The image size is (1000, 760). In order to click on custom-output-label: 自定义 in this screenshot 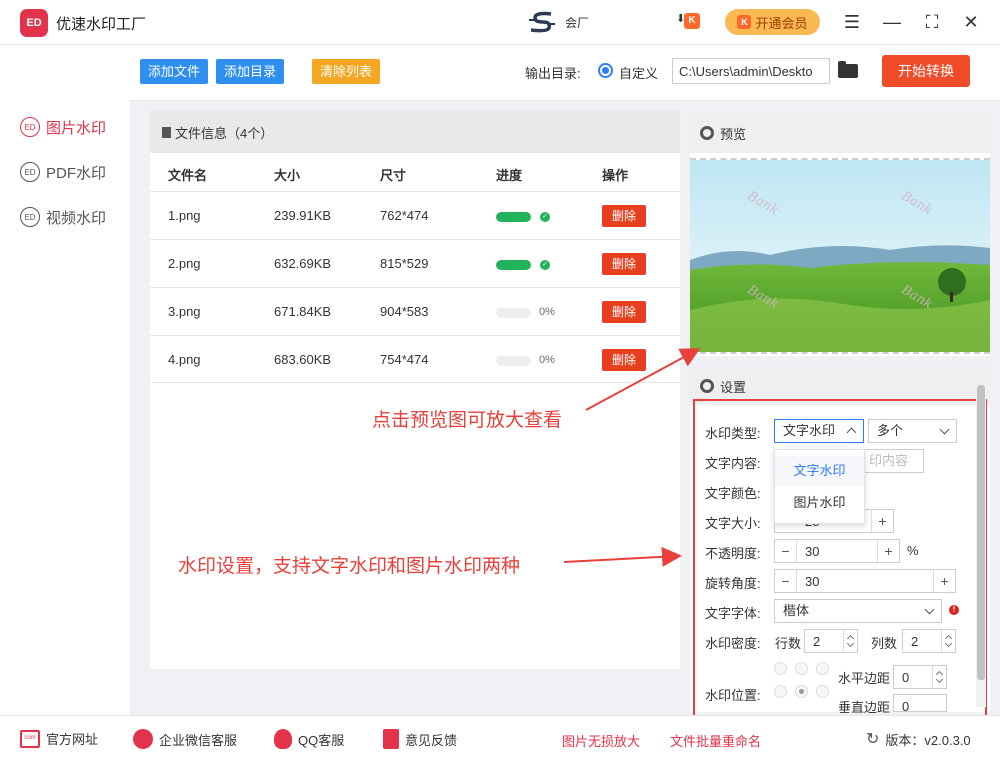, I will do `click(638, 72)`.